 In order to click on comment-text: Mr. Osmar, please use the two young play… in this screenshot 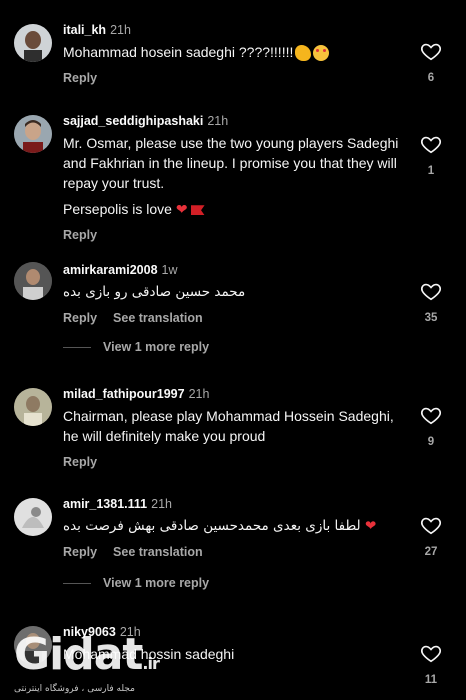, I will do `click(231, 163)`.